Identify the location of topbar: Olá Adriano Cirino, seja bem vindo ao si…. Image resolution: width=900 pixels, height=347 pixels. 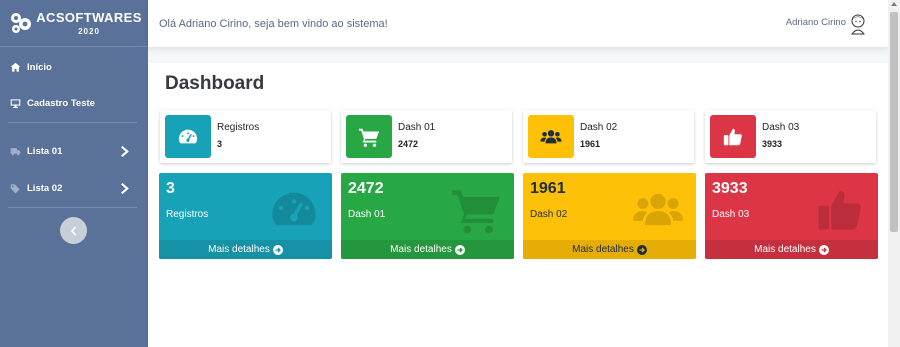
(518, 23).